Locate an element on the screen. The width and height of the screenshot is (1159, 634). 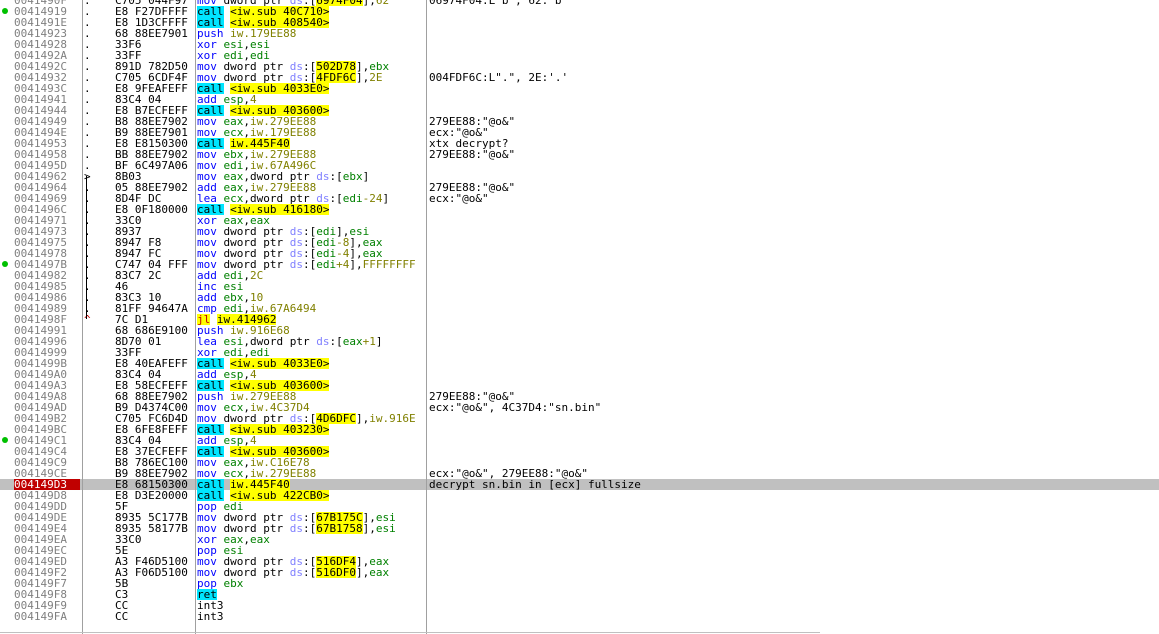
instruction-cell: mov dword ptr ds:[4FDF6C],2E is located at coordinates (311, 77).